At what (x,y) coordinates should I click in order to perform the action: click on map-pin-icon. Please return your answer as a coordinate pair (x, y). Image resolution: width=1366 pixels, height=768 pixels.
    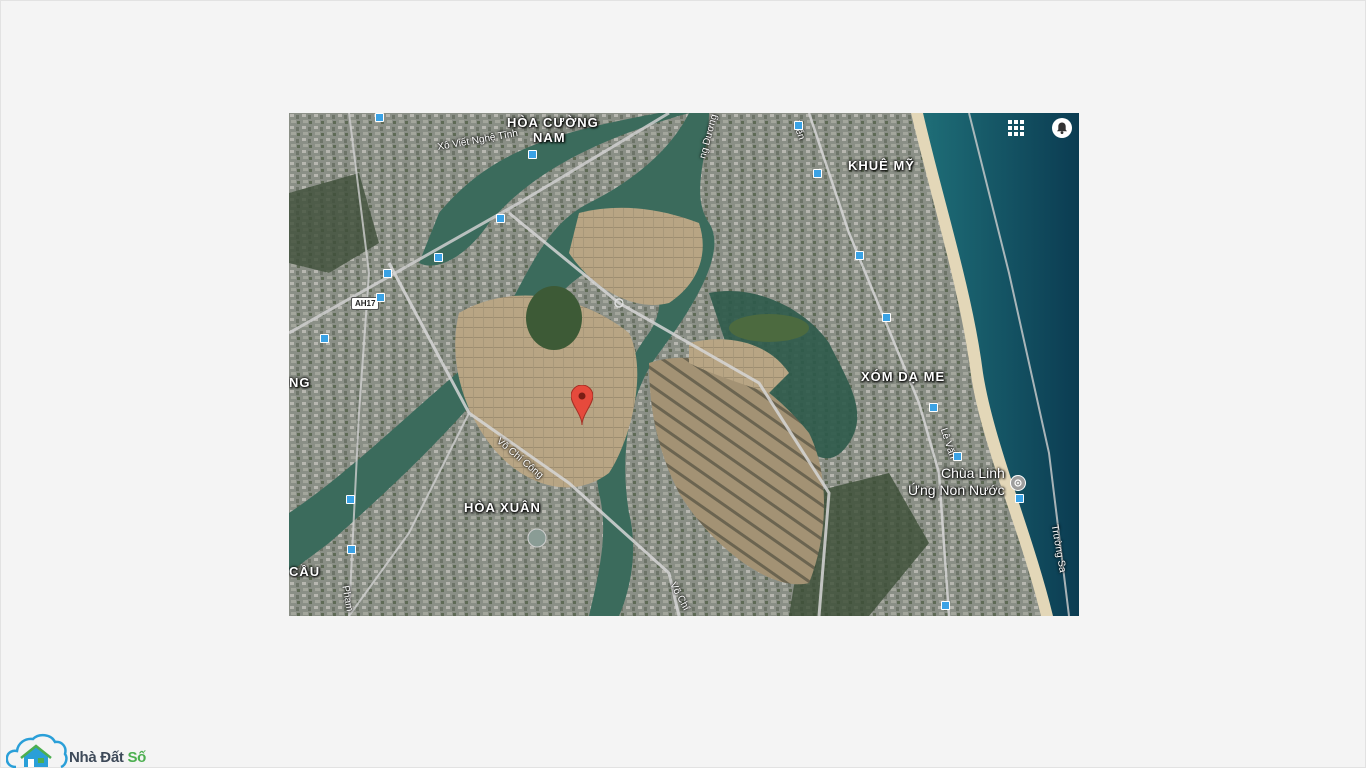
    Looking at the image, I should click on (582, 405).